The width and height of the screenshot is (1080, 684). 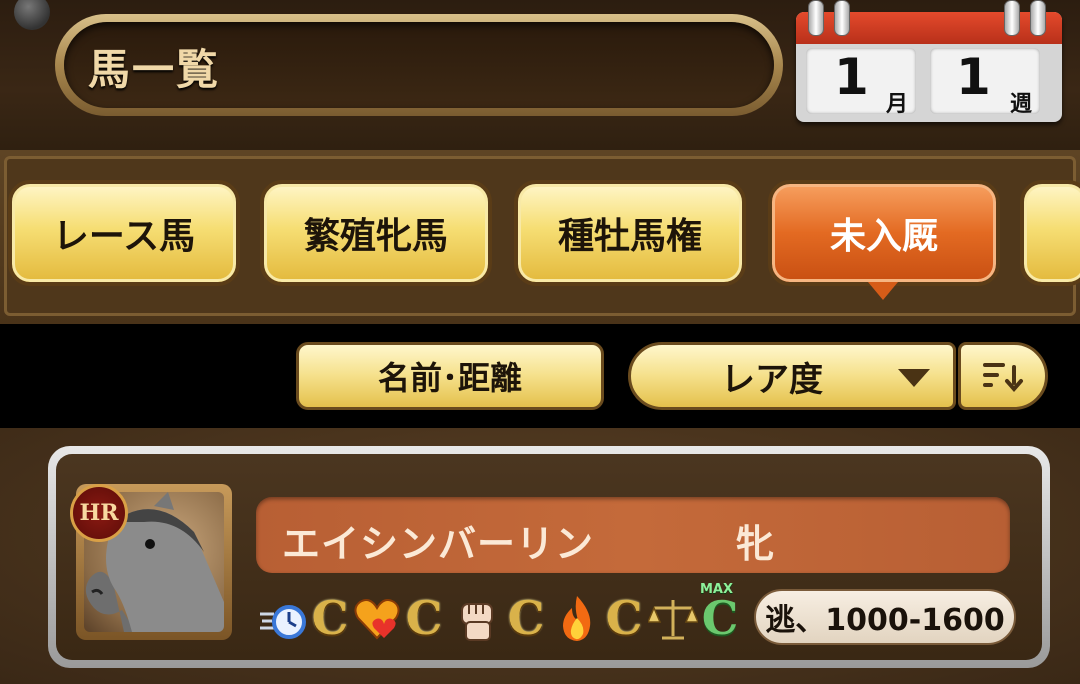 What do you see at coordinates (450, 376) in the screenshot?
I see `sort-key-button: 名前･距離` at bounding box center [450, 376].